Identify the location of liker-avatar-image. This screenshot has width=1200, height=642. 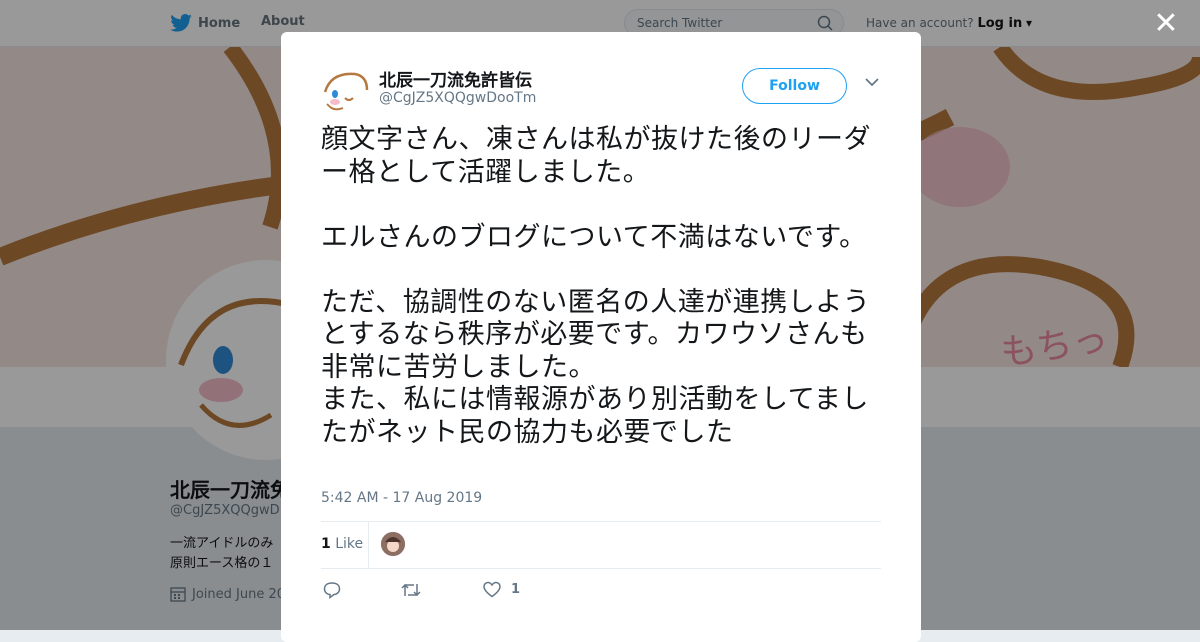
(393, 544).